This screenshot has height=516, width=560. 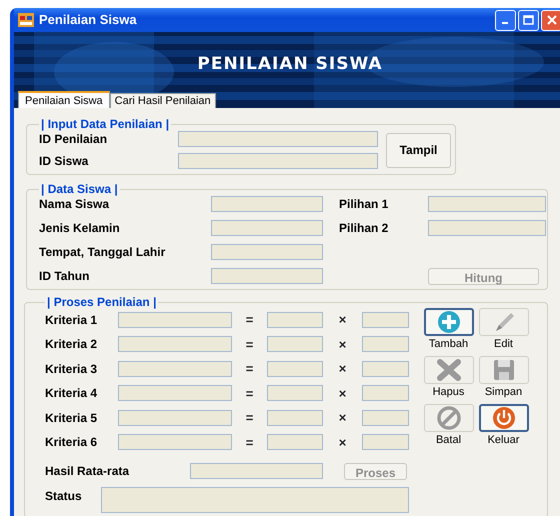 What do you see at coordinates (528, 20) in the screenshot?
I see `maximize-icon` at bounding box center [528, 20].